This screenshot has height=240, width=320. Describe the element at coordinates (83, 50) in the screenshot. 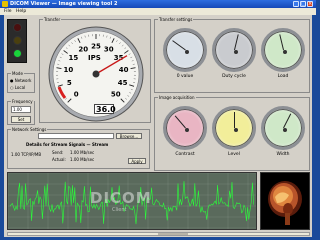

I see `main-gauge-tick-label: 20` at that location.